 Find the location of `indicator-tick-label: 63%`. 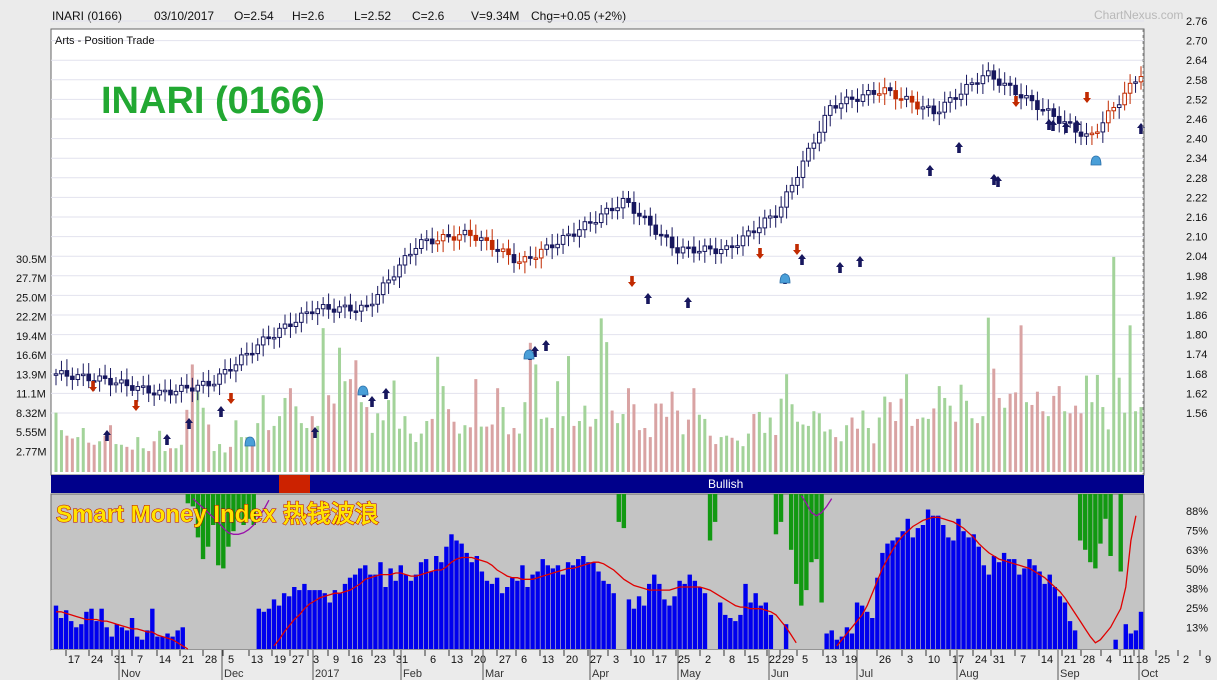

indicator-tick-label: 63% is located at coordinates (1197, 551).